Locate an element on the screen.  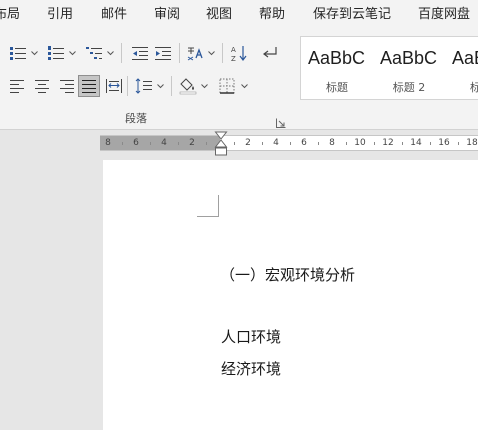
increase-indent-icon is located at coordinates (163, 53).